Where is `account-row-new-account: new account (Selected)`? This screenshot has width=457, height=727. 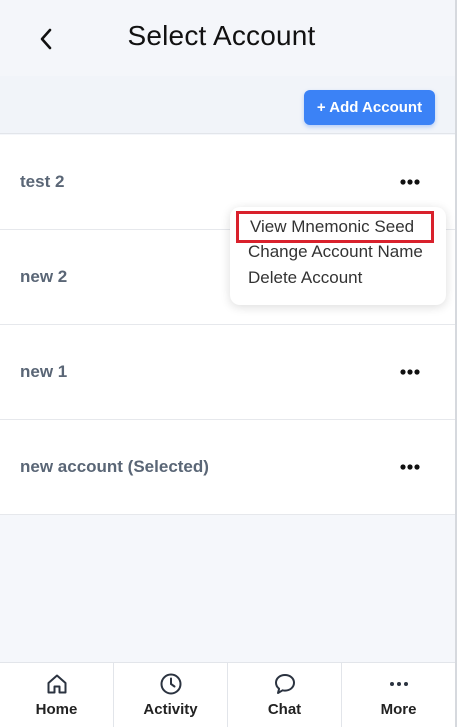
account-row-new-account: new account (Selected) is located at coordinates (227, 467).